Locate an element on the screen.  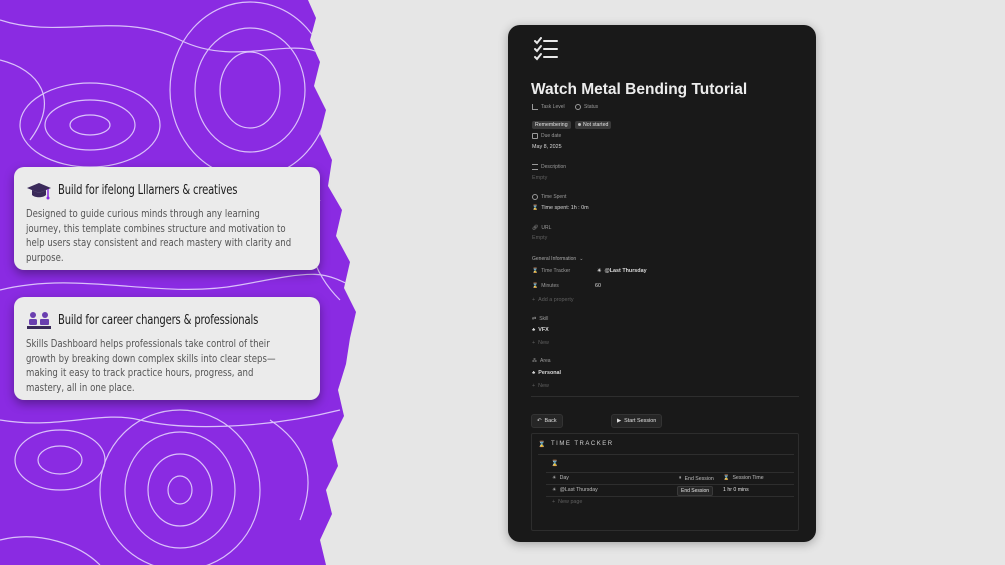
area-value: ♣ Personal is located at coordinates (546, 373).